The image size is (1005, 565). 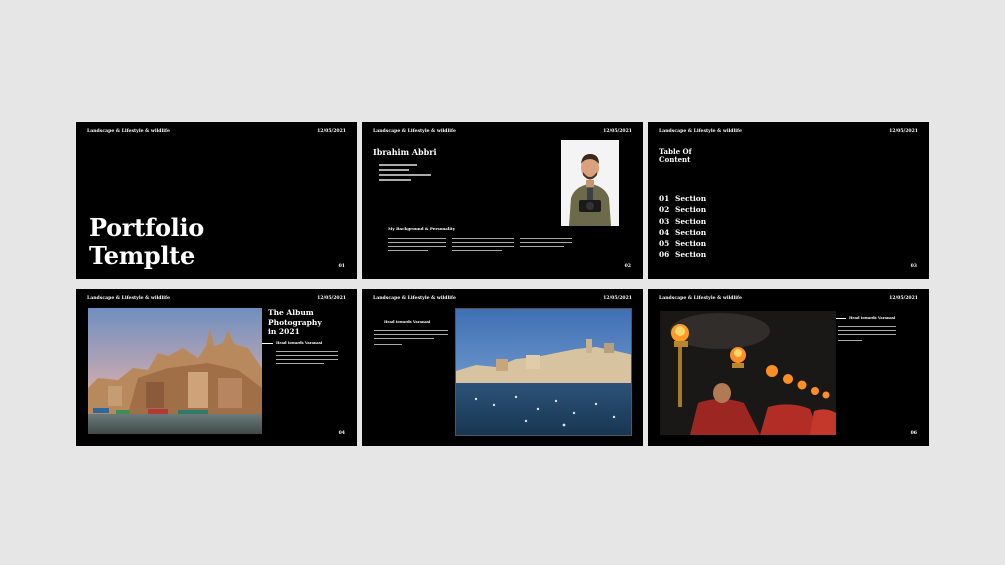 What do you see at coordinates (675, 159) in the screenshot?
I see `toc-title-line2: Content` at bounding box center [675, 159].